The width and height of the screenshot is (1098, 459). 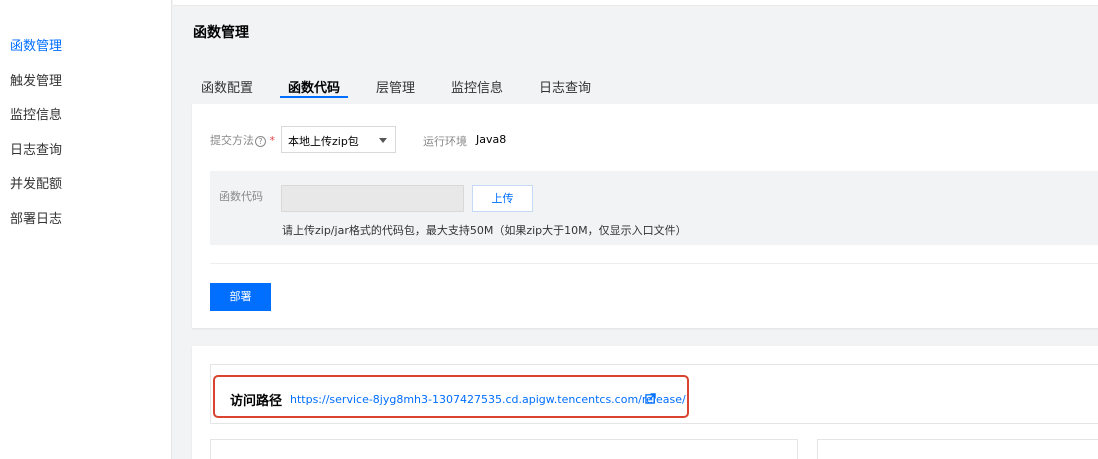 What do you see at coordinates (504, 449) in the screenshot?
I see `bottom-panel-left` at bounding box center [504, 449].